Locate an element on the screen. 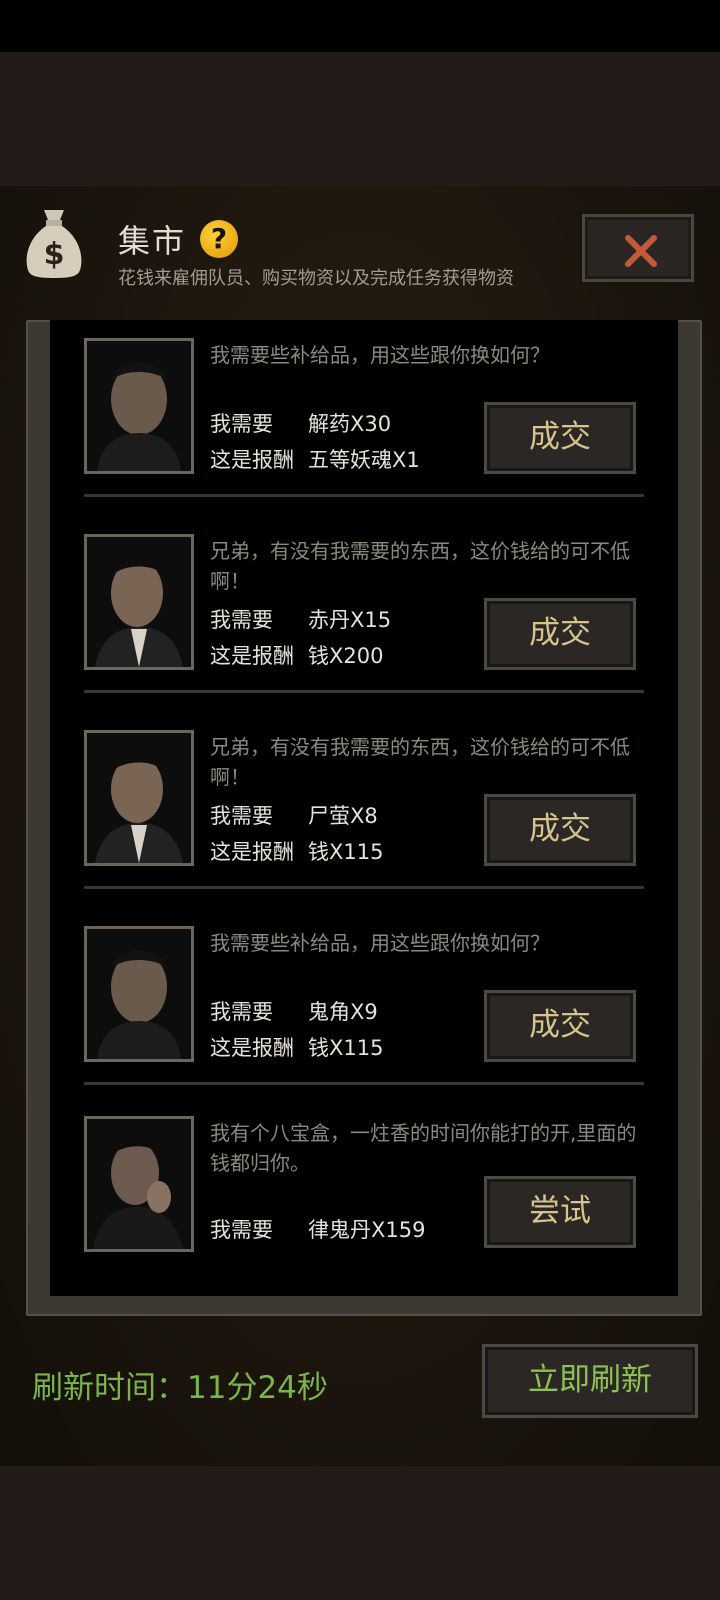 This screenshot has width=720, height=1600. page-subtitle: 花钱来雇佣队员、购买物资以及完成任务获得物资 is located at coordinates (316, 278).